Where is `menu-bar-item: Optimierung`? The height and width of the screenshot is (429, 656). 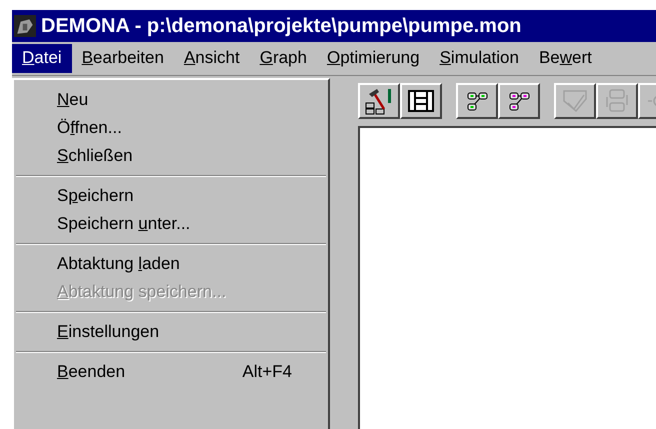 menu-bar-item: Optimierung is located at coordinates (373, 58).